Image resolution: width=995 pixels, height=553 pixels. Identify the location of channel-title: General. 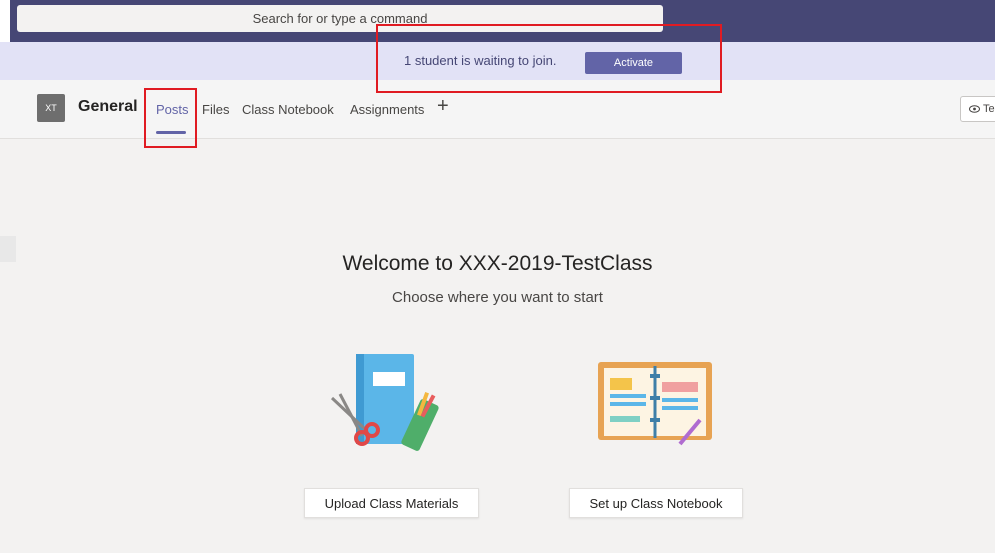
(108, 106).